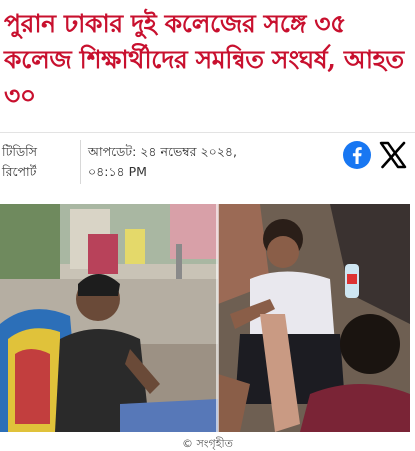 This screenshot has height=451, width=415. What do you see at coordinates (207, 132) in the screenshot?
I see `divider` at bounding box center [207, 132].